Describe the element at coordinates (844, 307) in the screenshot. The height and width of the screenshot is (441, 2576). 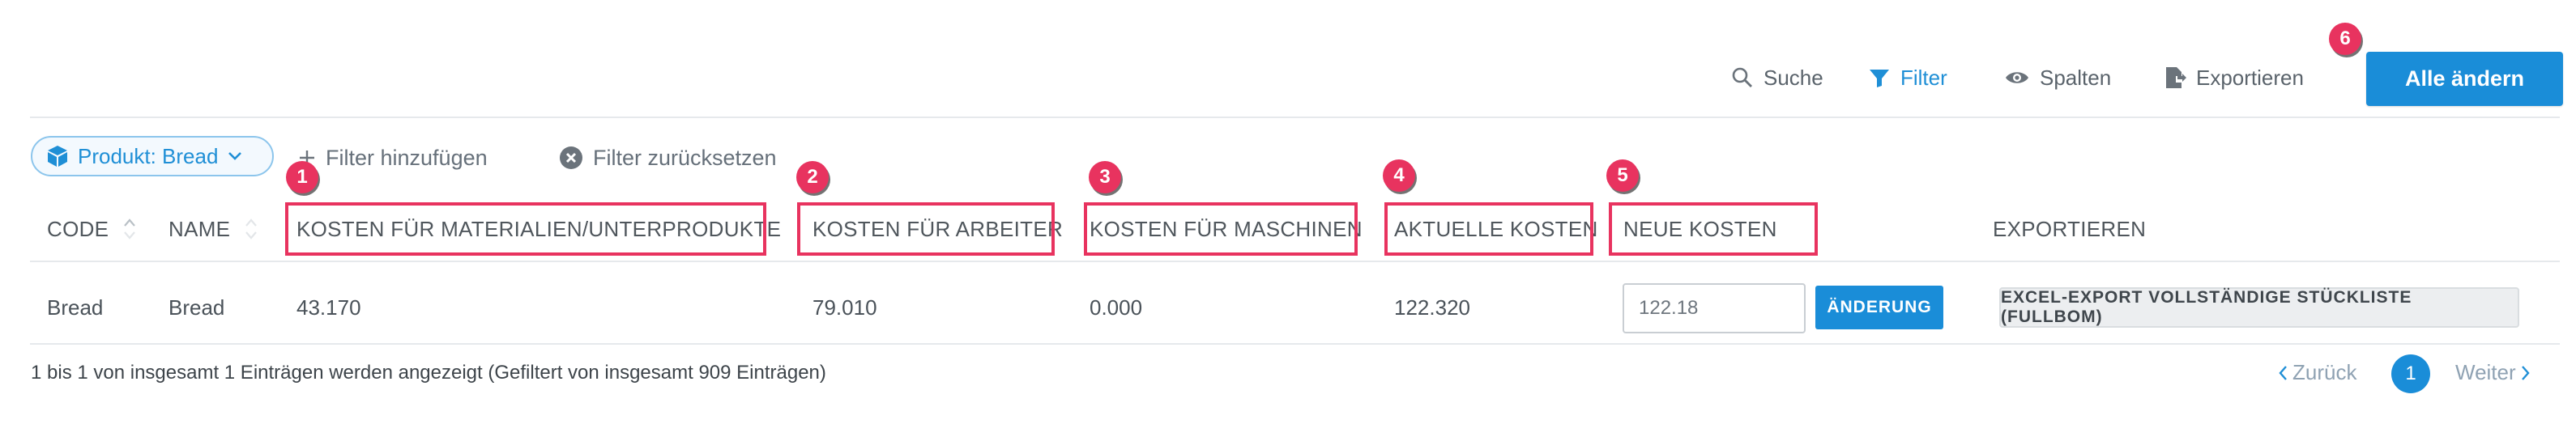
I see `cell-worker-cost: 79.010` at that location.